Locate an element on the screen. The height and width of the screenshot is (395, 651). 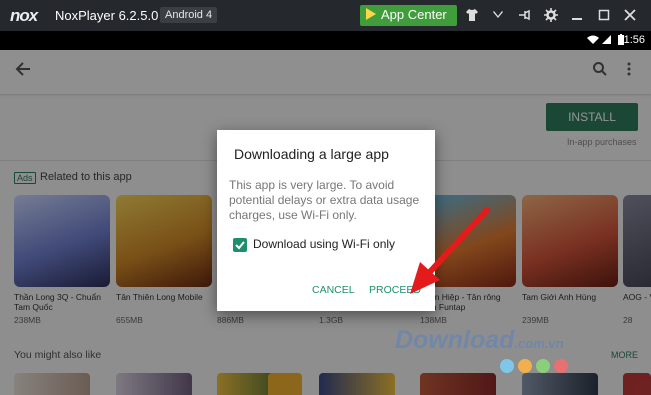
minimize-icon is located at coordinates (577, 15).